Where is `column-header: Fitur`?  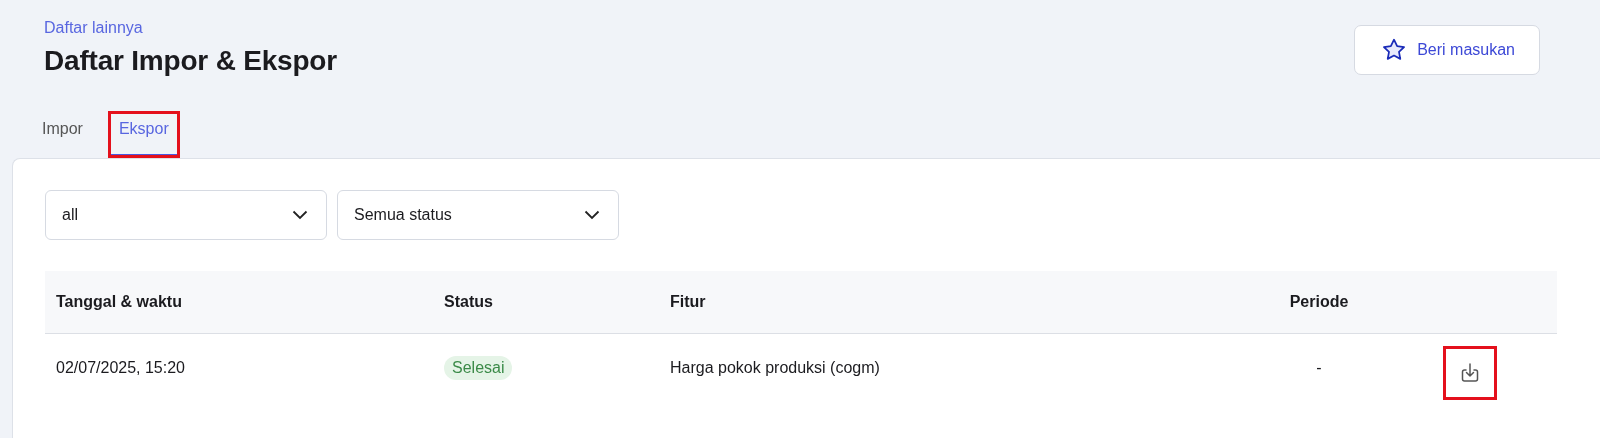 column-header: Fitur is located at coordinates (688, 302).